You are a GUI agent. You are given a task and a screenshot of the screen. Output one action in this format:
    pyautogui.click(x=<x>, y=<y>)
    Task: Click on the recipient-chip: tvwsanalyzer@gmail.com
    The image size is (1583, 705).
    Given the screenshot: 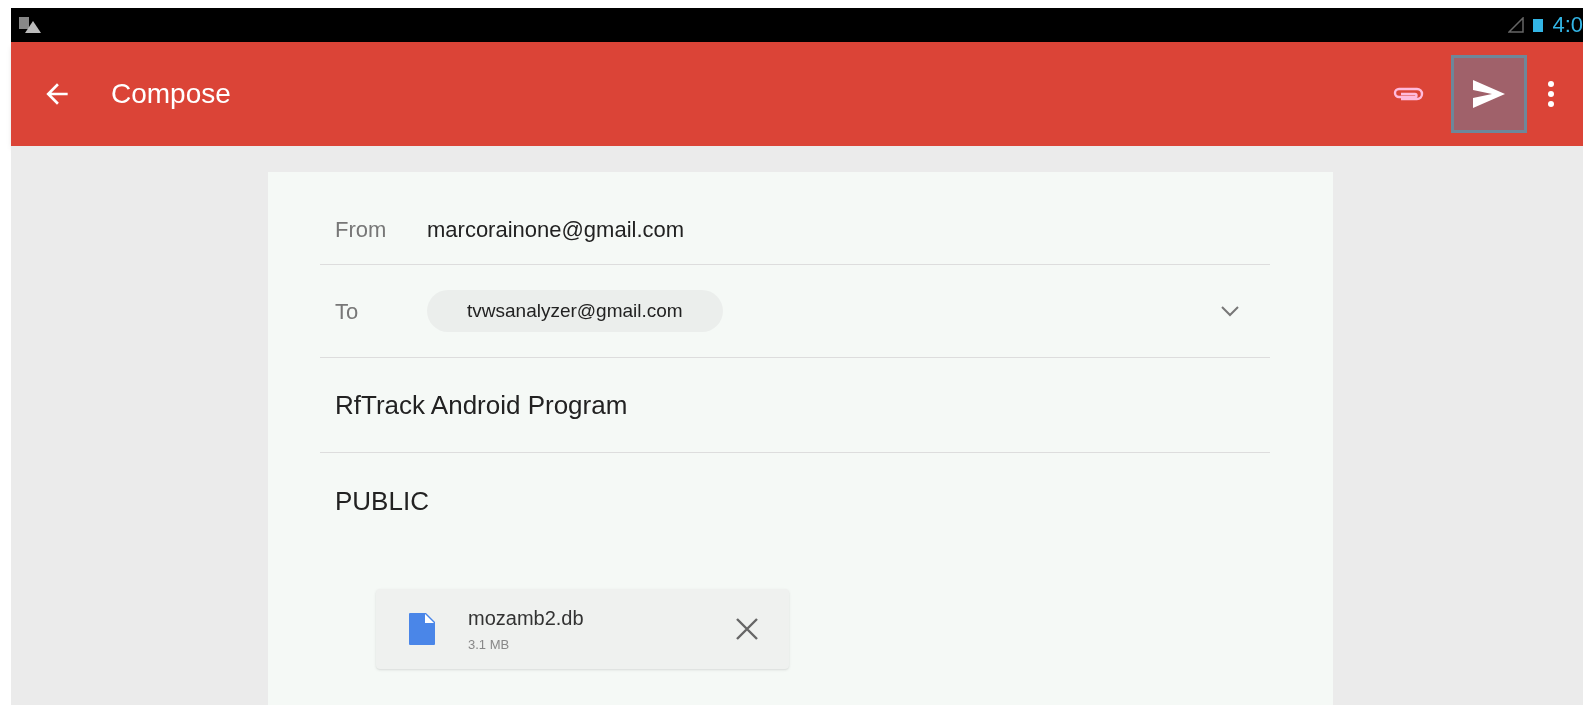 What is the action you would take?
    pyautogui.click(x=575, y=311)
    